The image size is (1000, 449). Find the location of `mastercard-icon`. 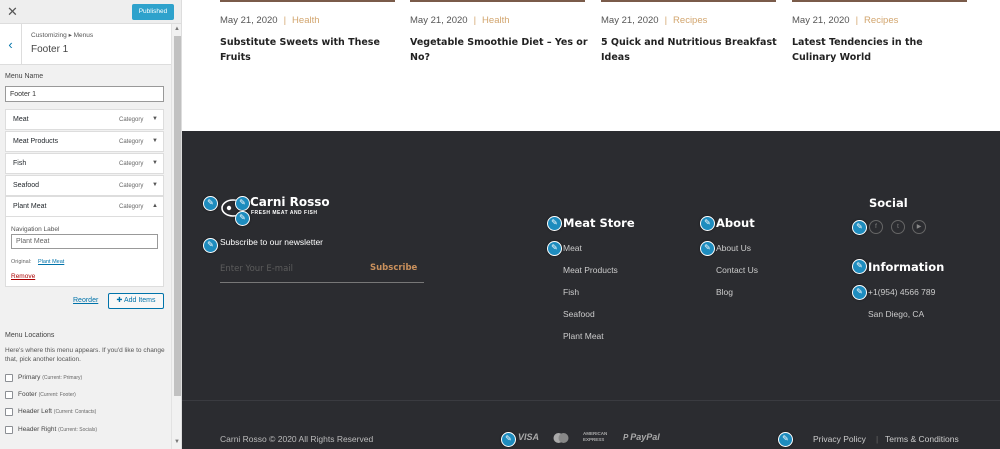

mastercard-icon is located at coordinates (561, 438).